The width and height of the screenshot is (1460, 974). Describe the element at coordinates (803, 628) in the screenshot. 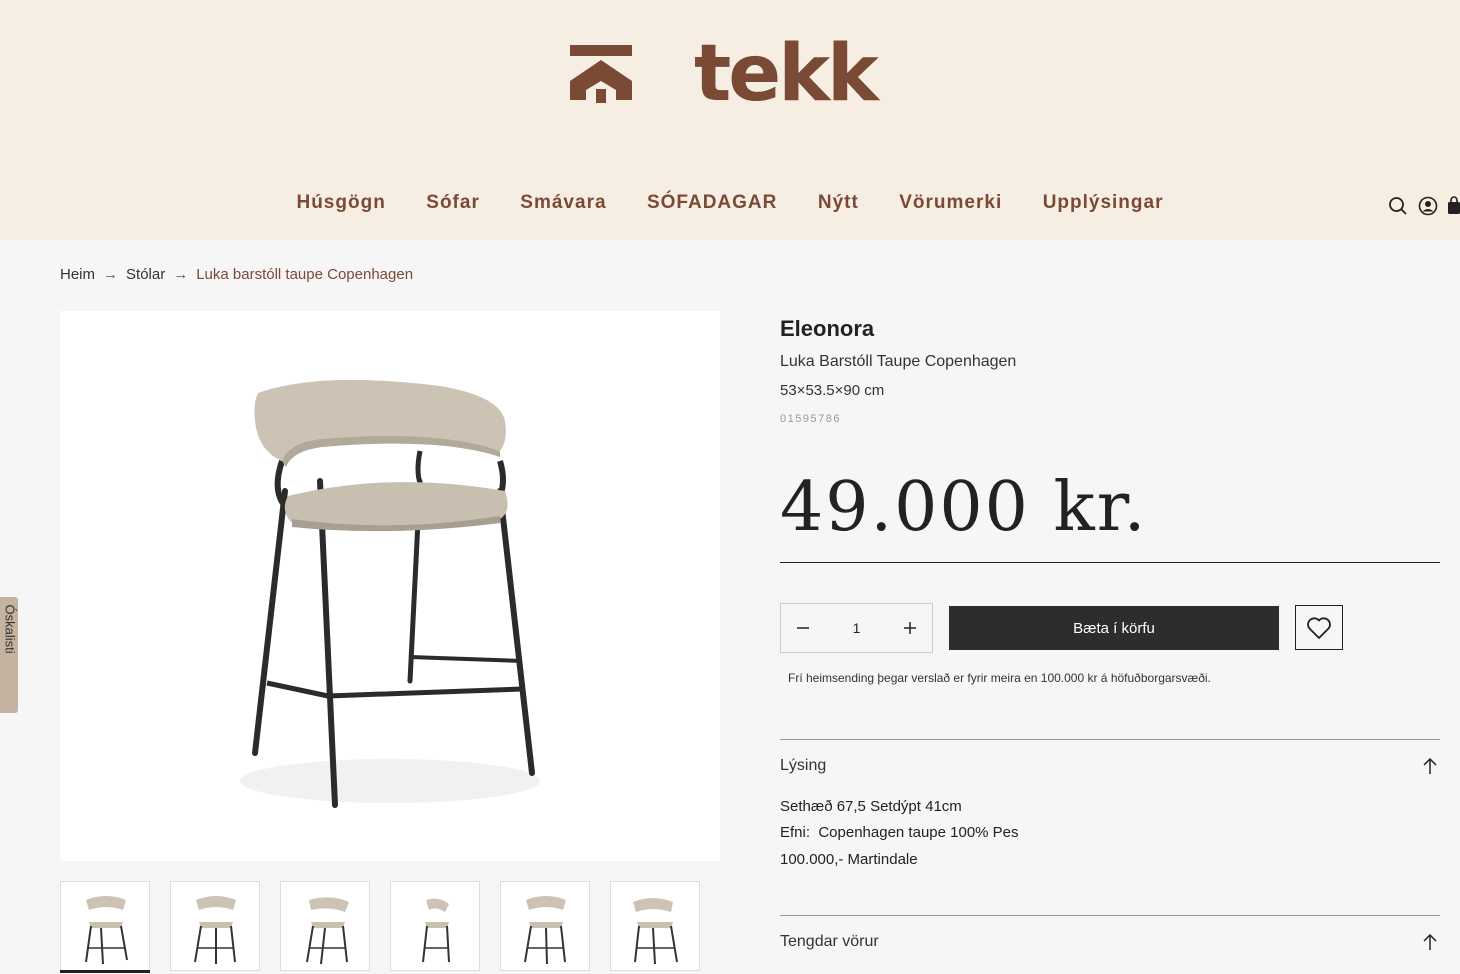

I see `minus-icon` at that location.